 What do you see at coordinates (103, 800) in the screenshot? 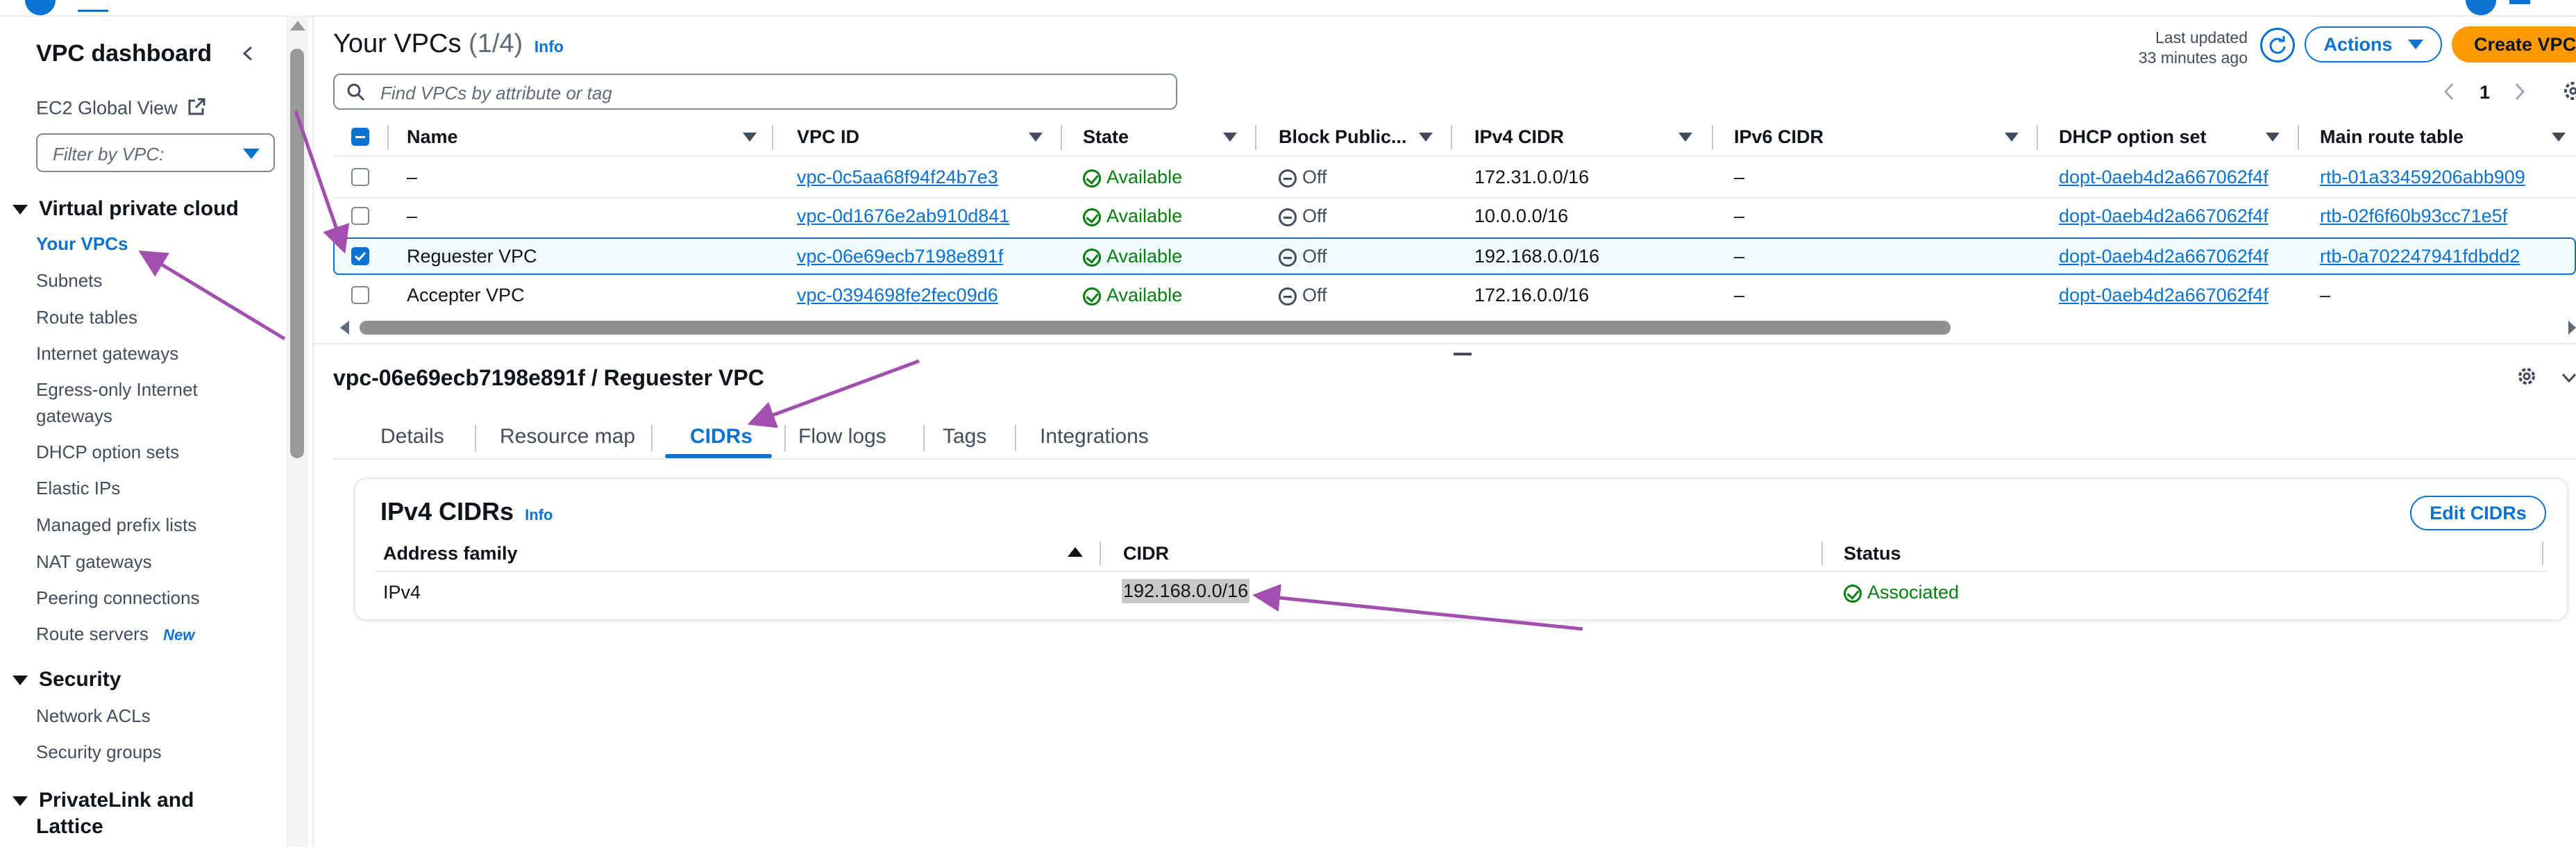
I see `section-privatelink-and-lattice: PrivateLink and` at bounding box center [103, 800].